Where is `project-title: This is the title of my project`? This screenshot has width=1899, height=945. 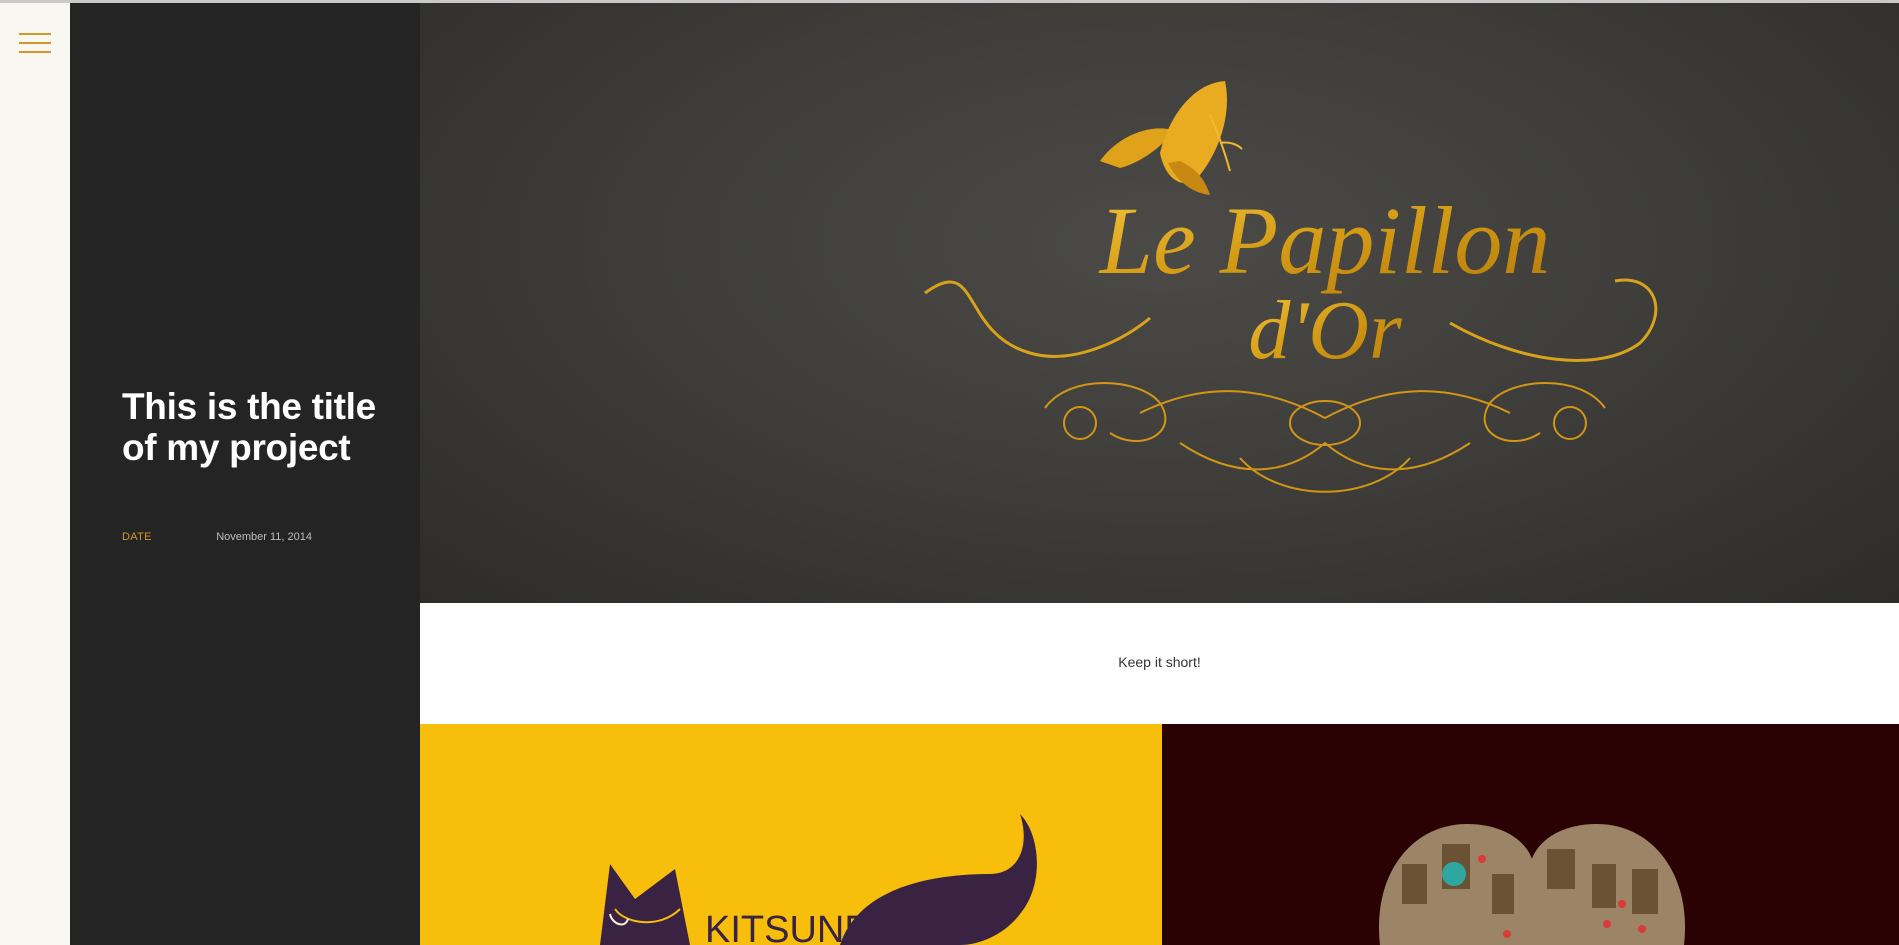
project-title: This is the title of my project is located at coordinates (249, 427).